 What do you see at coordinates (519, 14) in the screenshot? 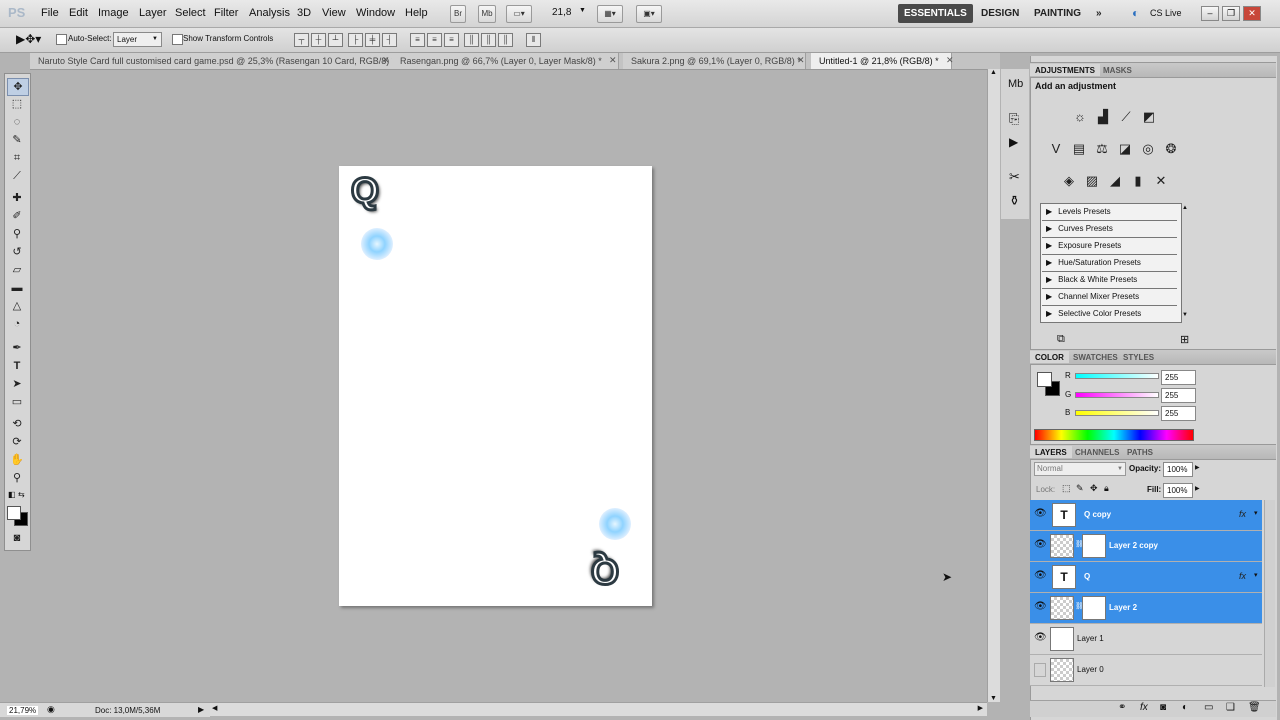
I see `view-extras-button: ▭▾` at bounding box center [519, 14].